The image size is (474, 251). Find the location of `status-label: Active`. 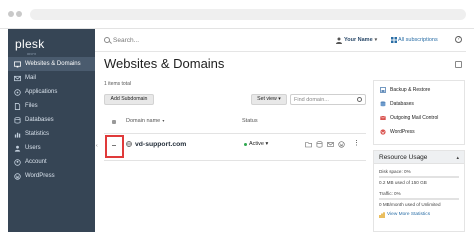

status-label: Active is located at coordinates (256, 144).